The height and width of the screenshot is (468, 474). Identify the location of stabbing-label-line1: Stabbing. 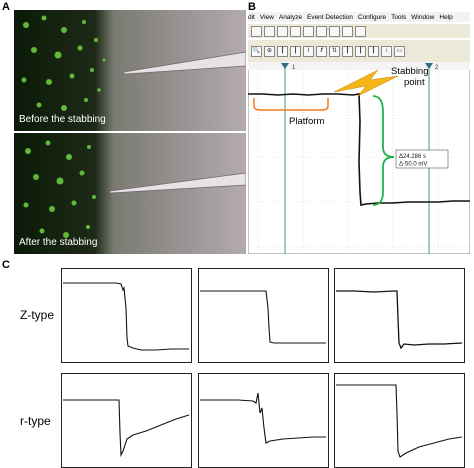
(410, 71).